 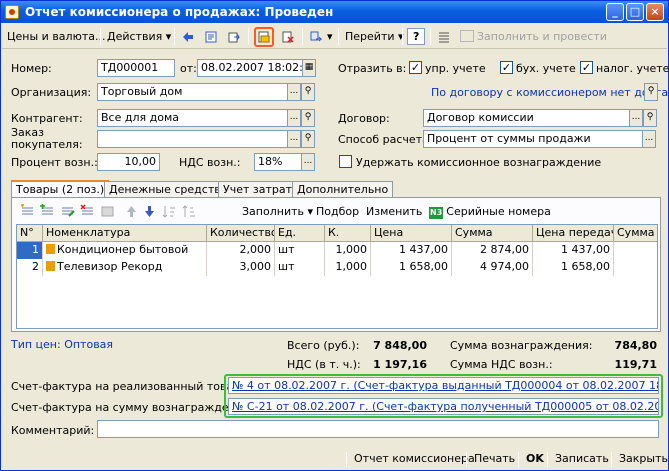 What do you see at coordinates (30, 267) in the screenshot?
I see `row-number: 2` at bounding box center [30, 267].